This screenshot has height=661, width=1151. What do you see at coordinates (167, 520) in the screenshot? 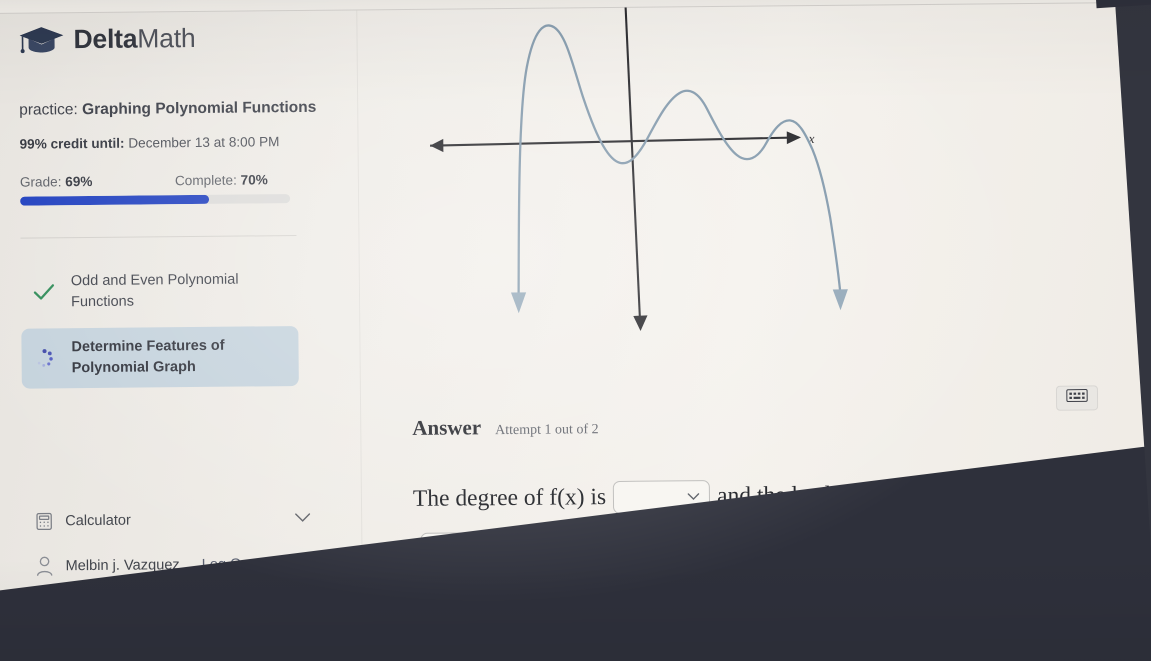
I see `calculator-toggle: Calculator` at bounding box center [167, 520].